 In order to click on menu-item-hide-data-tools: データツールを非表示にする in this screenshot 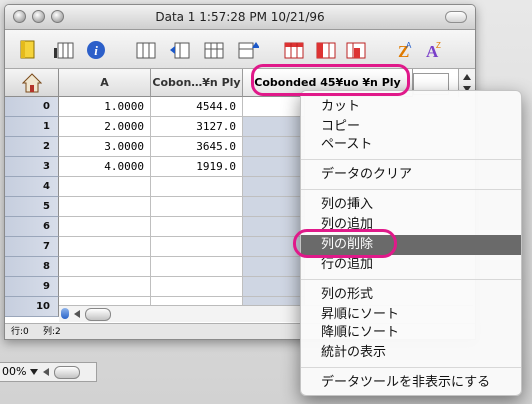, I will do `click(411, 383)`.